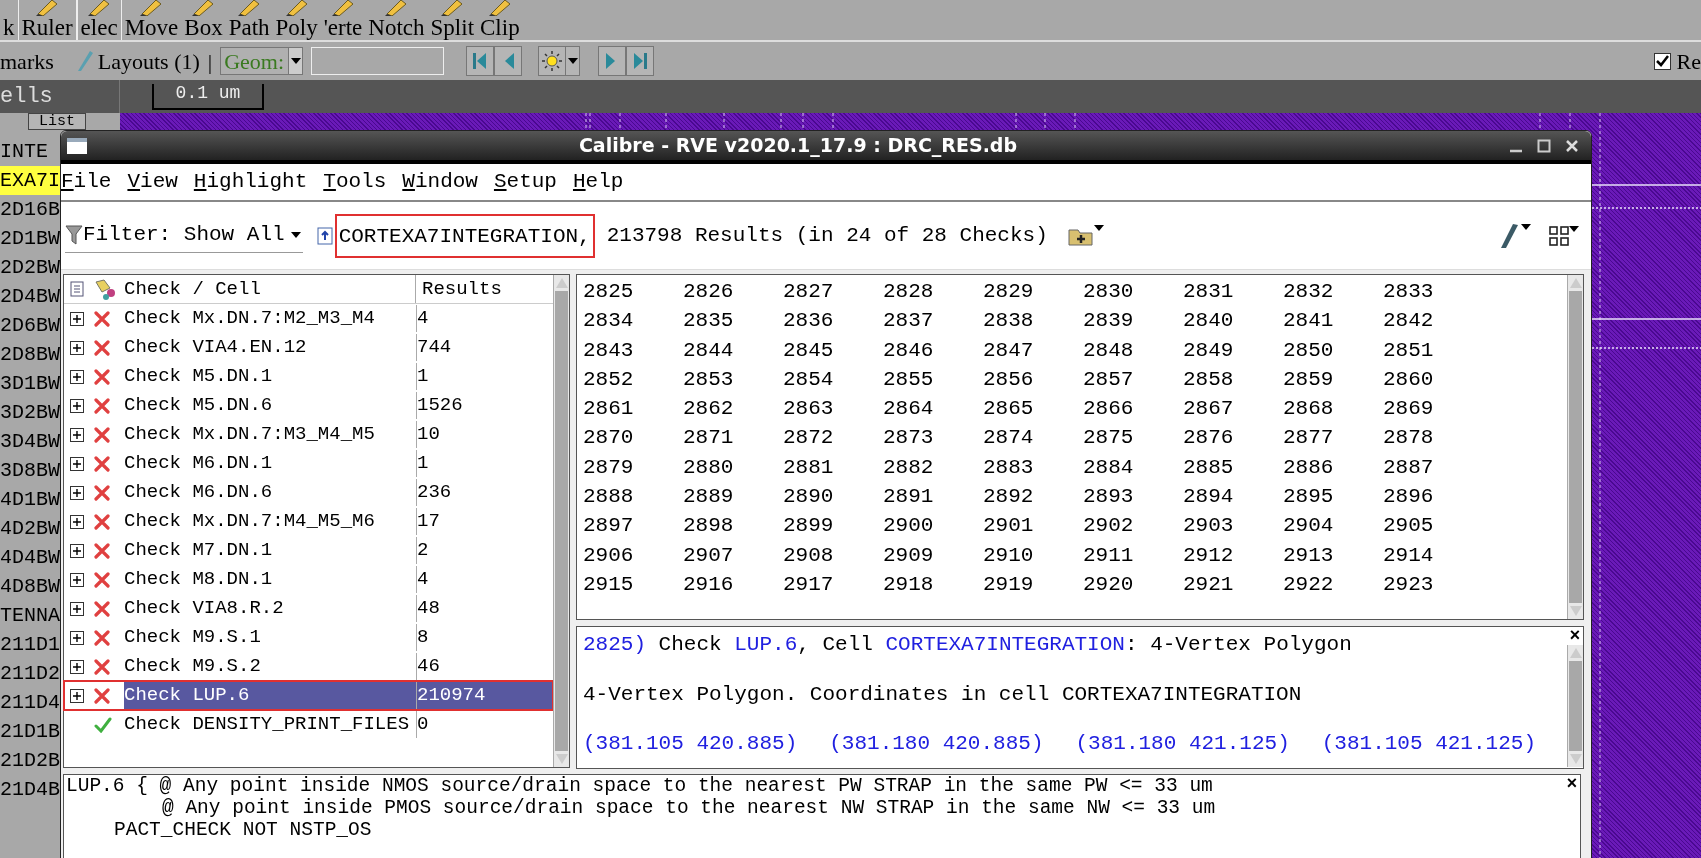  What do you see at coordinates (1433, 526) in the screenshot?
I see `result-number: 2905` at bounding box center [1433, 526].